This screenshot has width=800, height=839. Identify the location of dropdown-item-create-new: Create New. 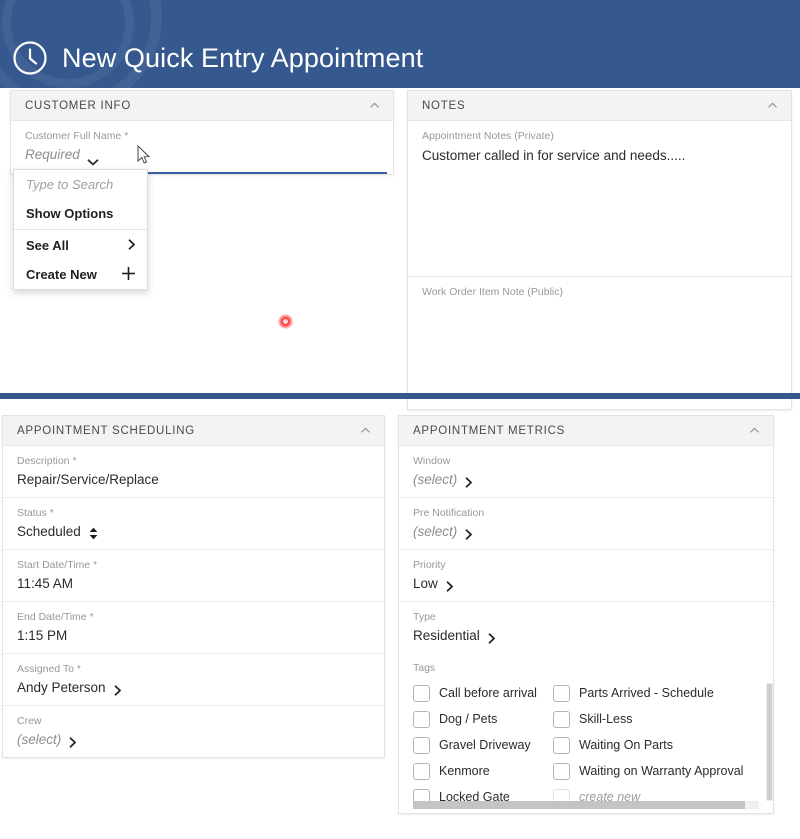
(80, 274).